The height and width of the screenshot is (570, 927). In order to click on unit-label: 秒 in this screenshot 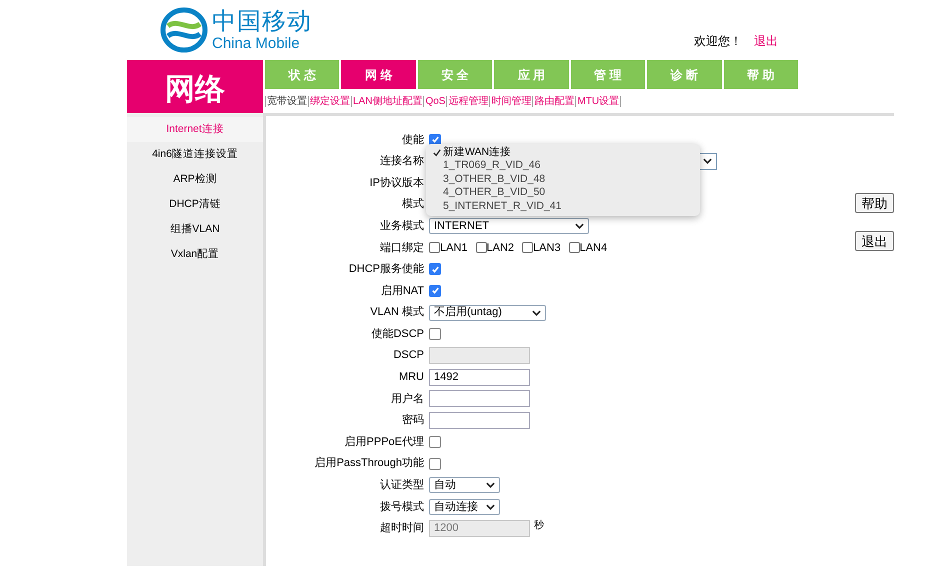, I will do `click(539, 525)`.